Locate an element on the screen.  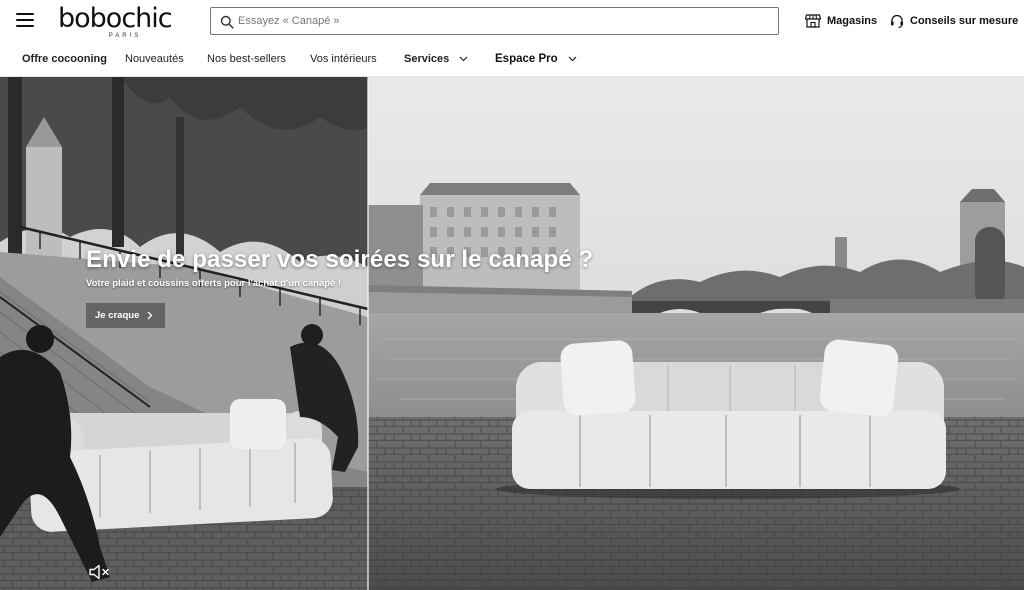
search-bar is located at coordinates (494, 21).